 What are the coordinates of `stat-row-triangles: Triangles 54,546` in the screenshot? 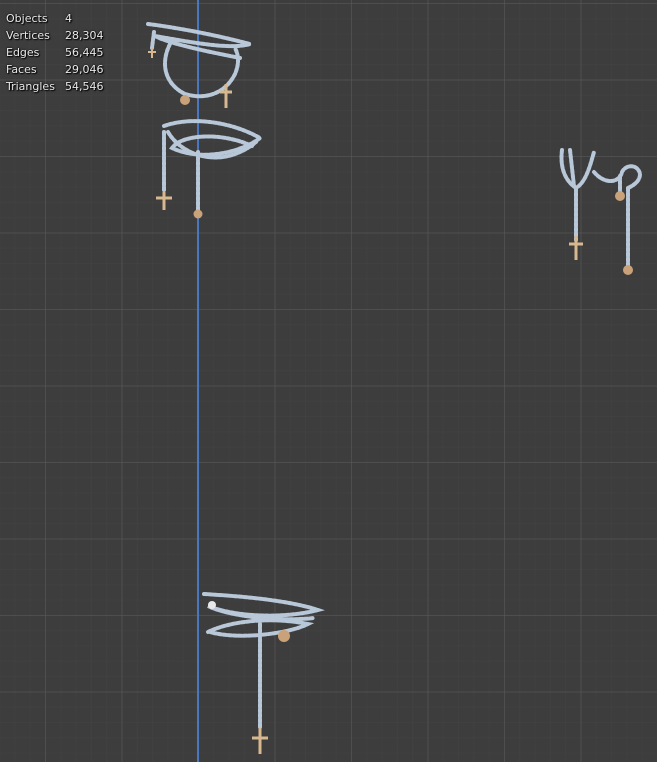 It's located at (55, 86).